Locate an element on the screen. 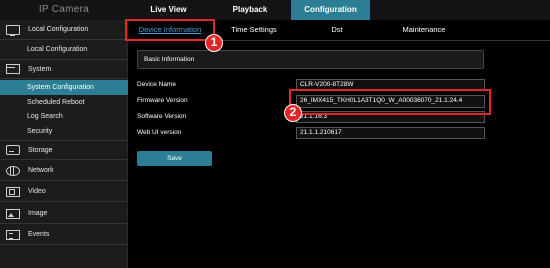  events-icon is located at coordinates (13, 234).